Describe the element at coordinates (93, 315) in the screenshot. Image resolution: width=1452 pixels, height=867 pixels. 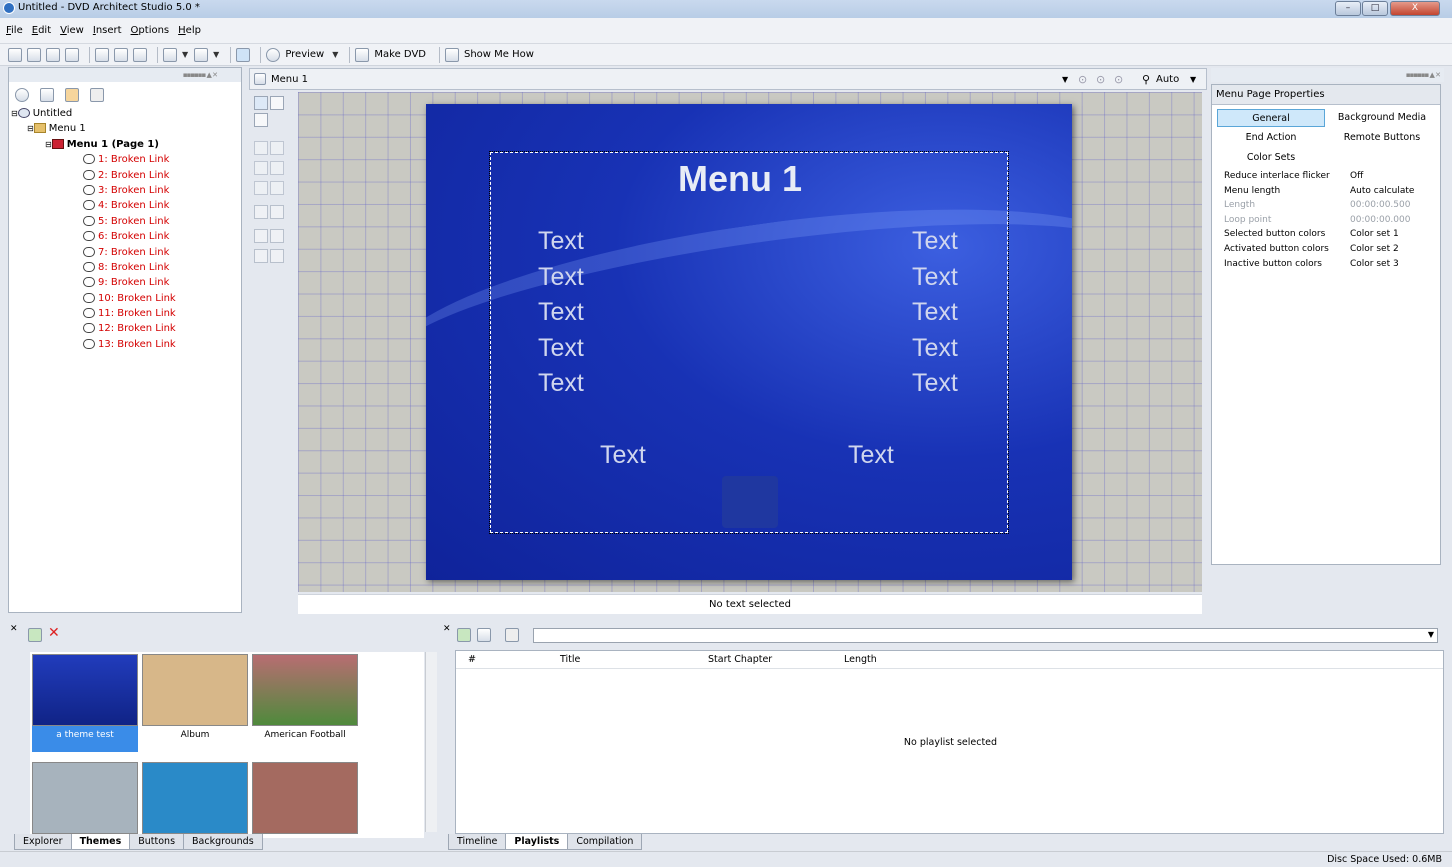
I see `tree-item-link: 11: Broken Link` at that location.